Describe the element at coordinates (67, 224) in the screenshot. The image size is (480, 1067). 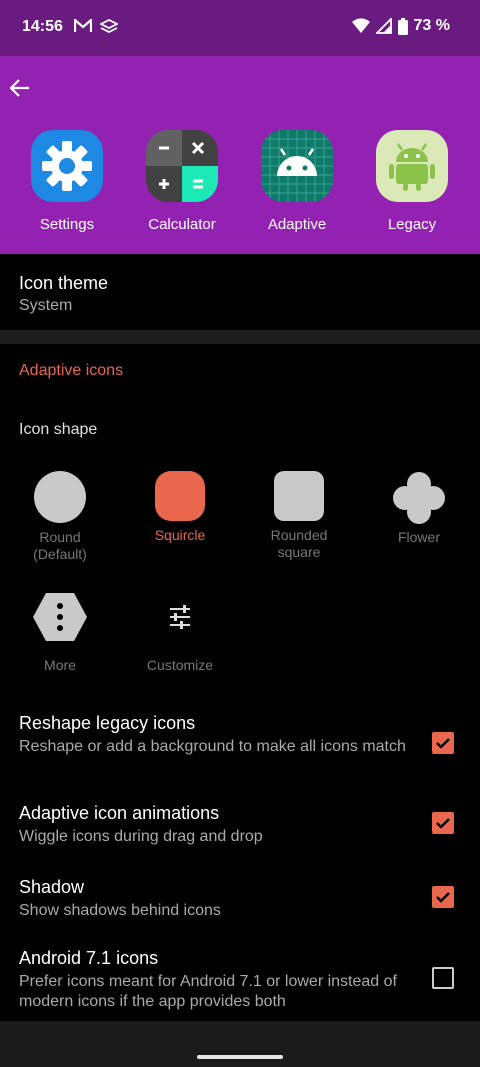
I see `preview-app-label: Settings` at that location.